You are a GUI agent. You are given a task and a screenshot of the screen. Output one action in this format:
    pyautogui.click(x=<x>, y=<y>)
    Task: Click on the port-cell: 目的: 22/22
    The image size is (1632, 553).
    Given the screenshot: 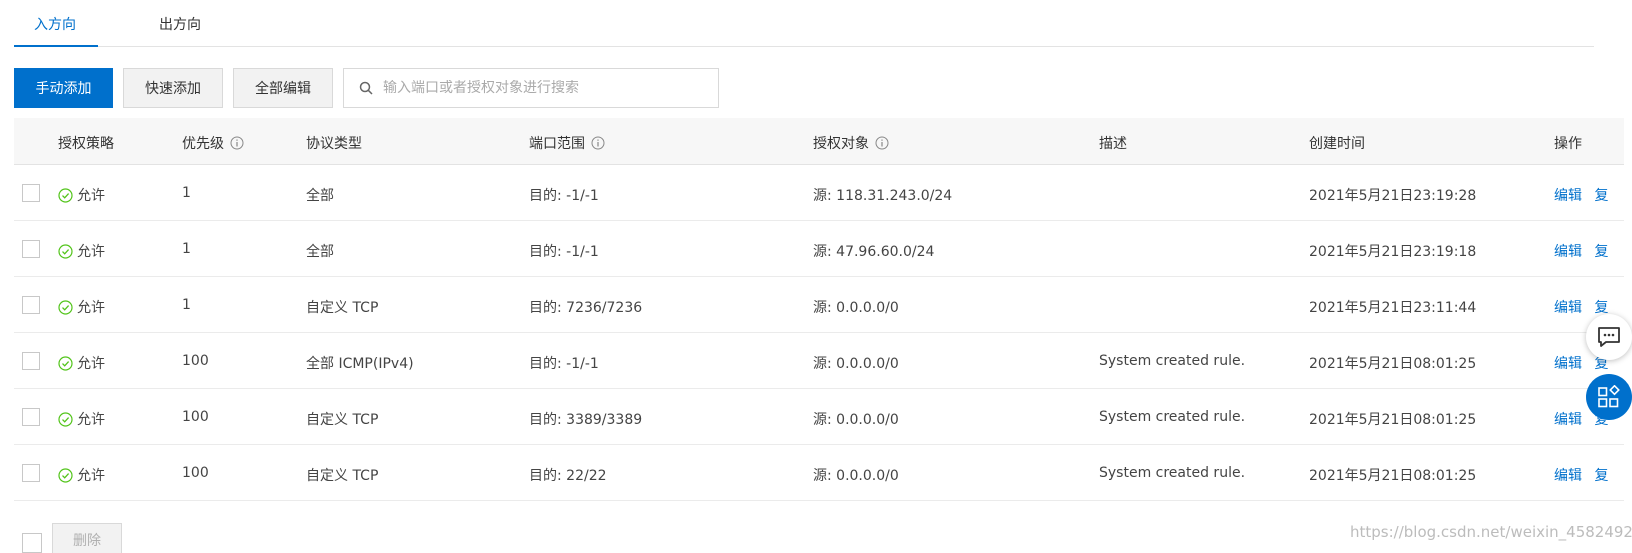 What is the action you would take?
    pyautogui.click(x=568, y=476)
    